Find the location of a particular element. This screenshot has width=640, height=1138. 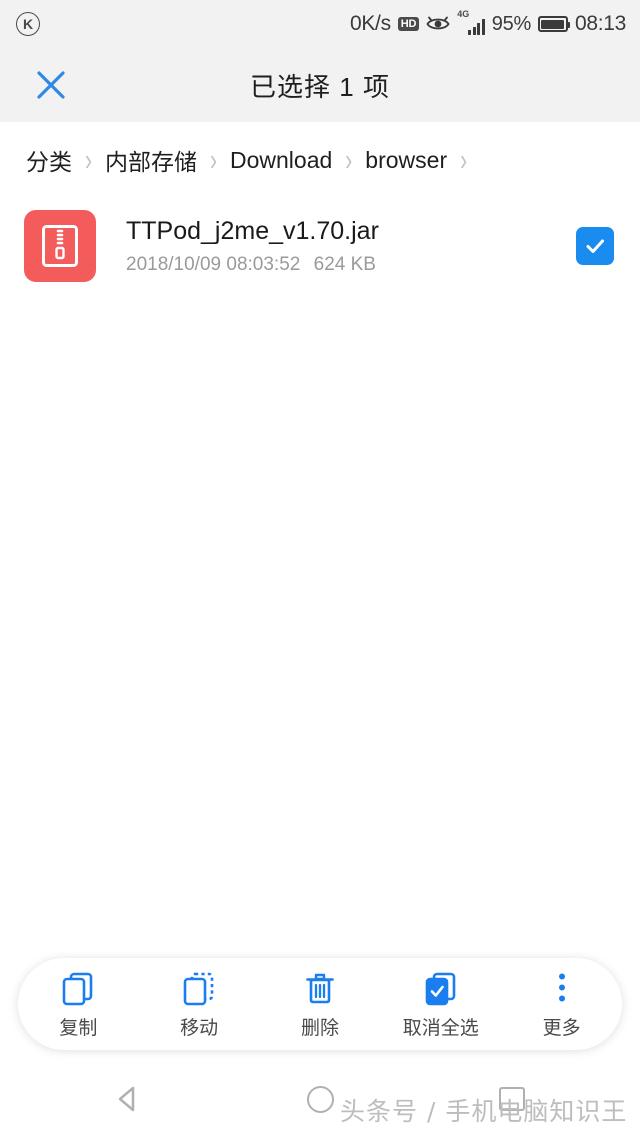

eye-icon is located at coordinates (438, 24).